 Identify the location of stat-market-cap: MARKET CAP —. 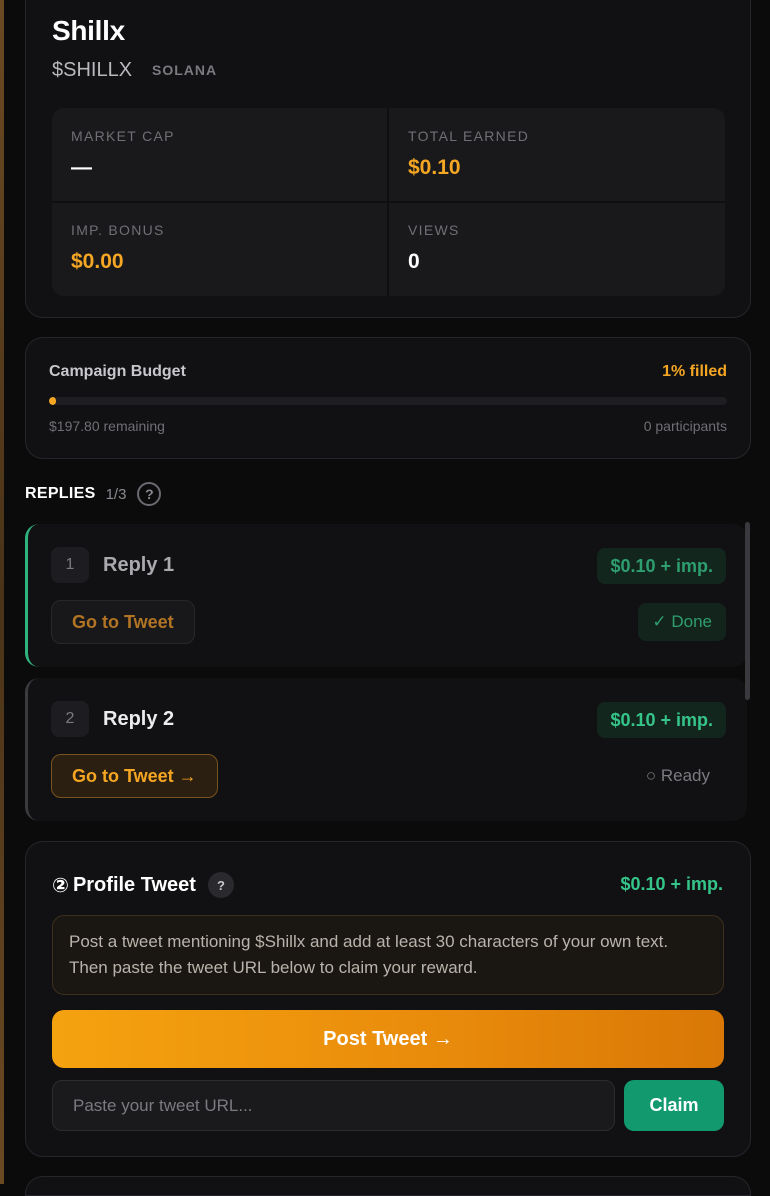
(220, 155).